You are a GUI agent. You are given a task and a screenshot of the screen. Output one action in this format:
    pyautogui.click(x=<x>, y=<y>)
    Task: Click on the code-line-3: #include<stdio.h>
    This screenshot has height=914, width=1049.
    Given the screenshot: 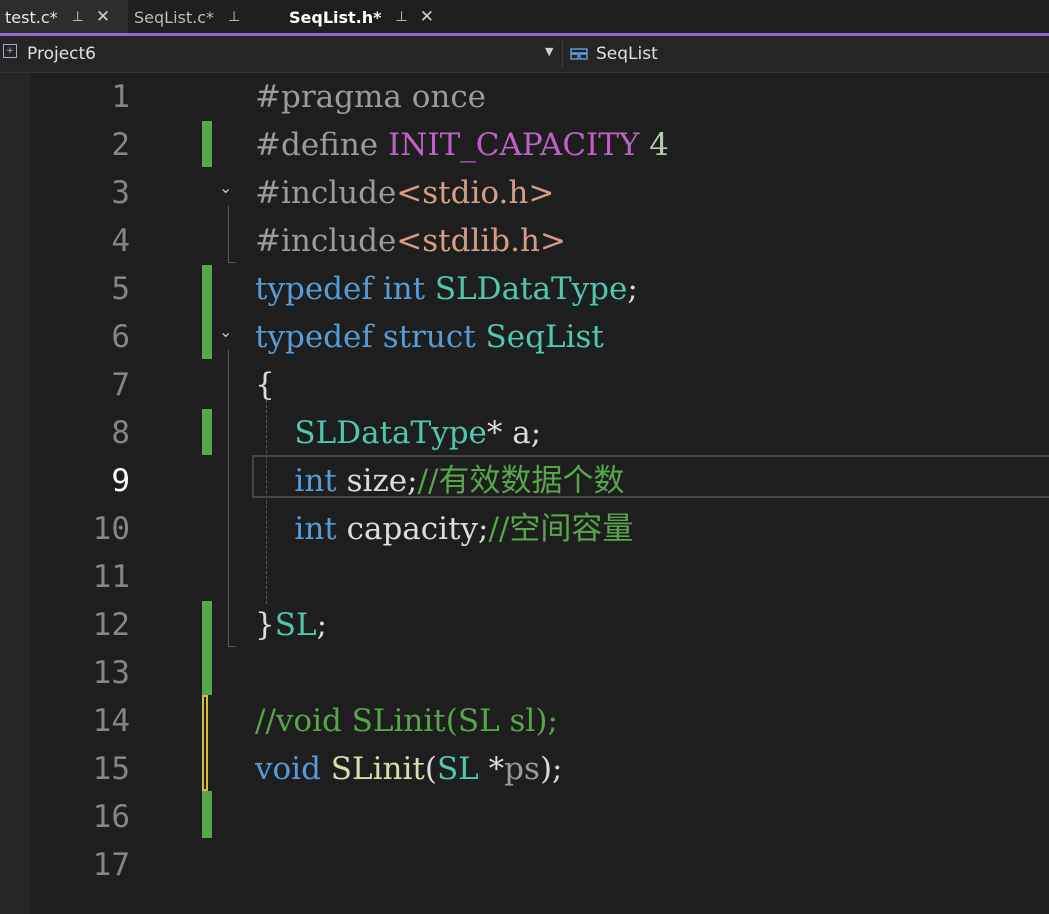 What is the action you would take?
    pyautogui.click(x=404, y=193)
    